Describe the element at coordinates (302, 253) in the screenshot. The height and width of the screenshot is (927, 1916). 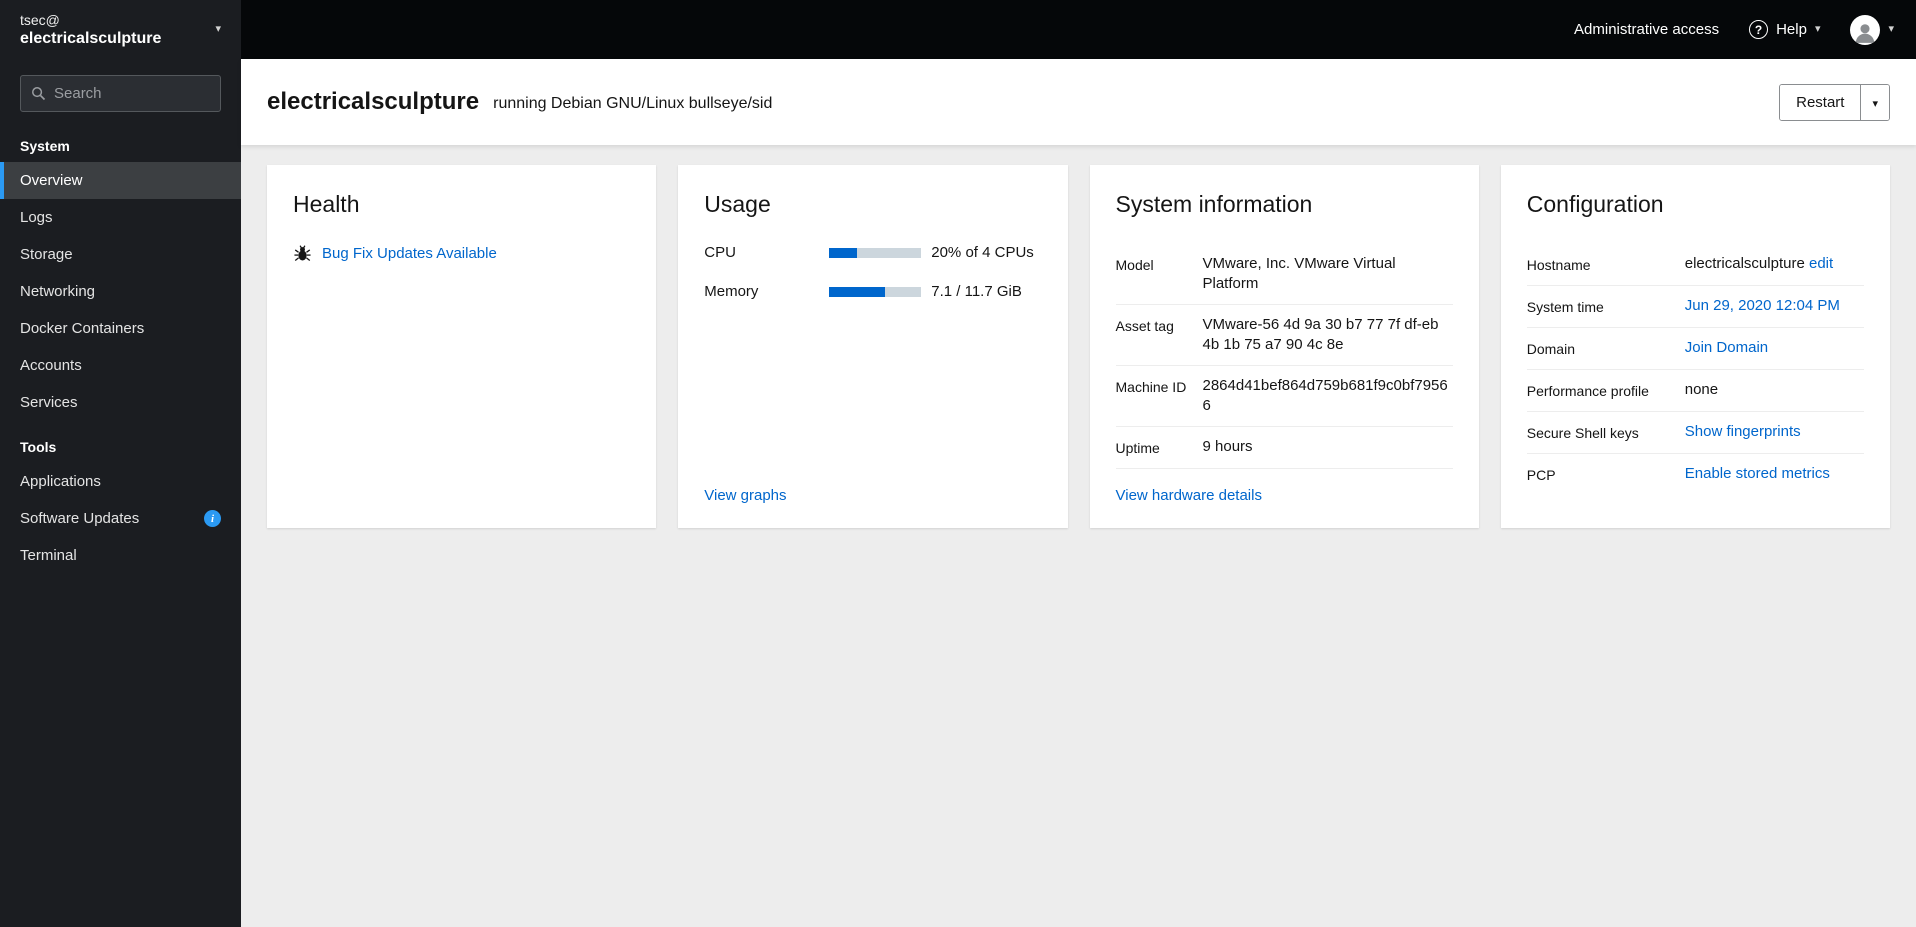
I see `bug-icon` at that location.